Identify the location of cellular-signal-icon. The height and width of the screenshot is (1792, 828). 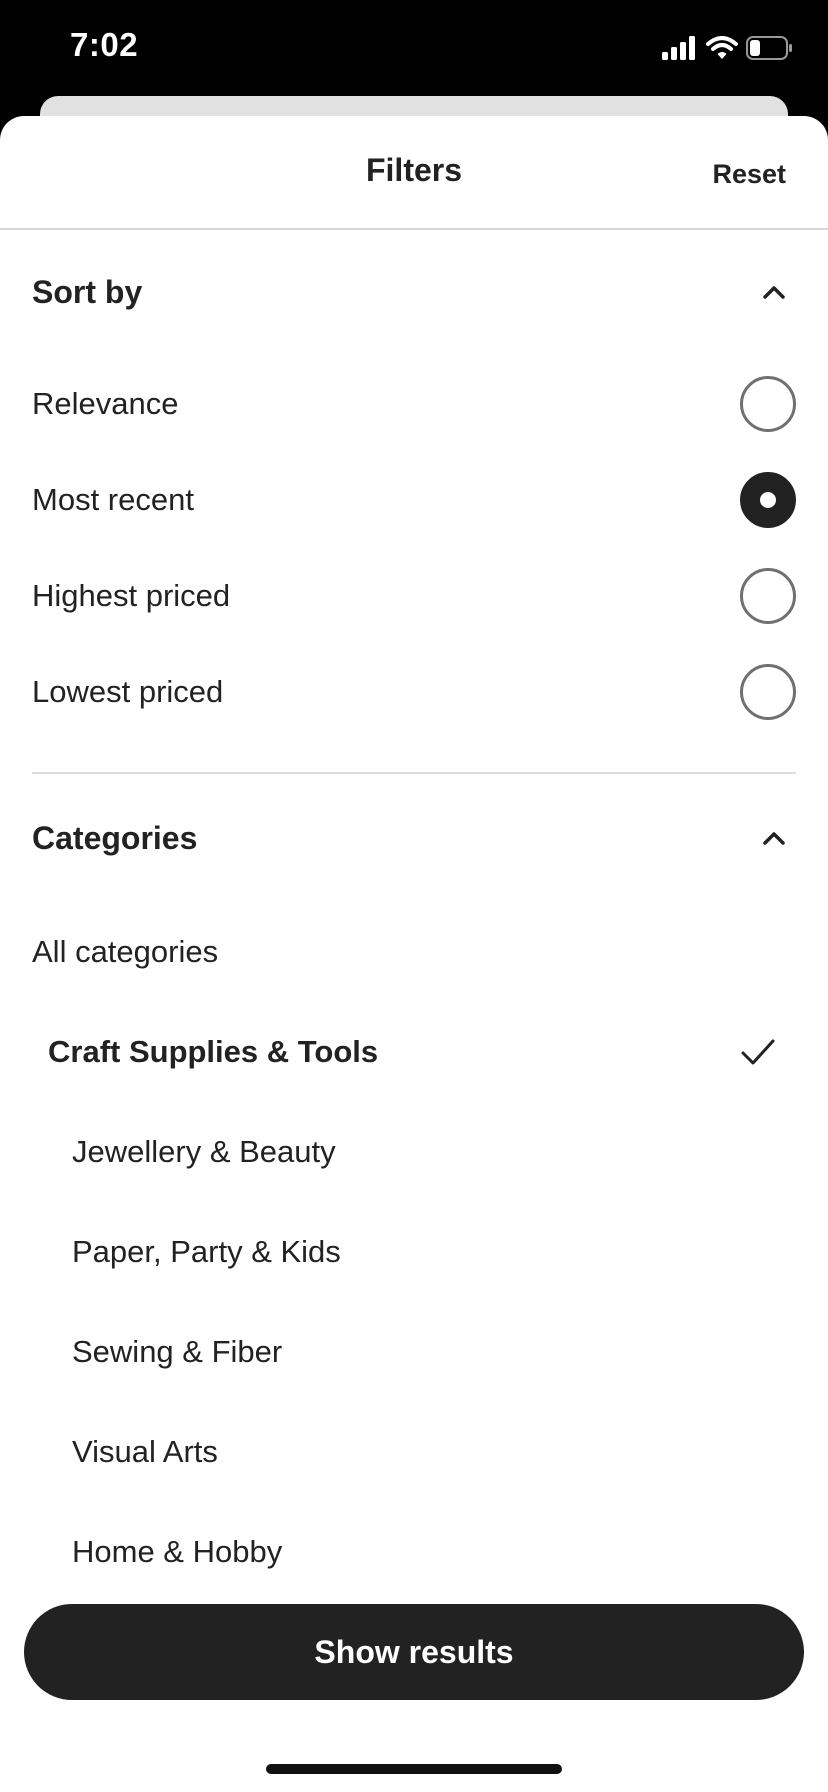
(680, 50).